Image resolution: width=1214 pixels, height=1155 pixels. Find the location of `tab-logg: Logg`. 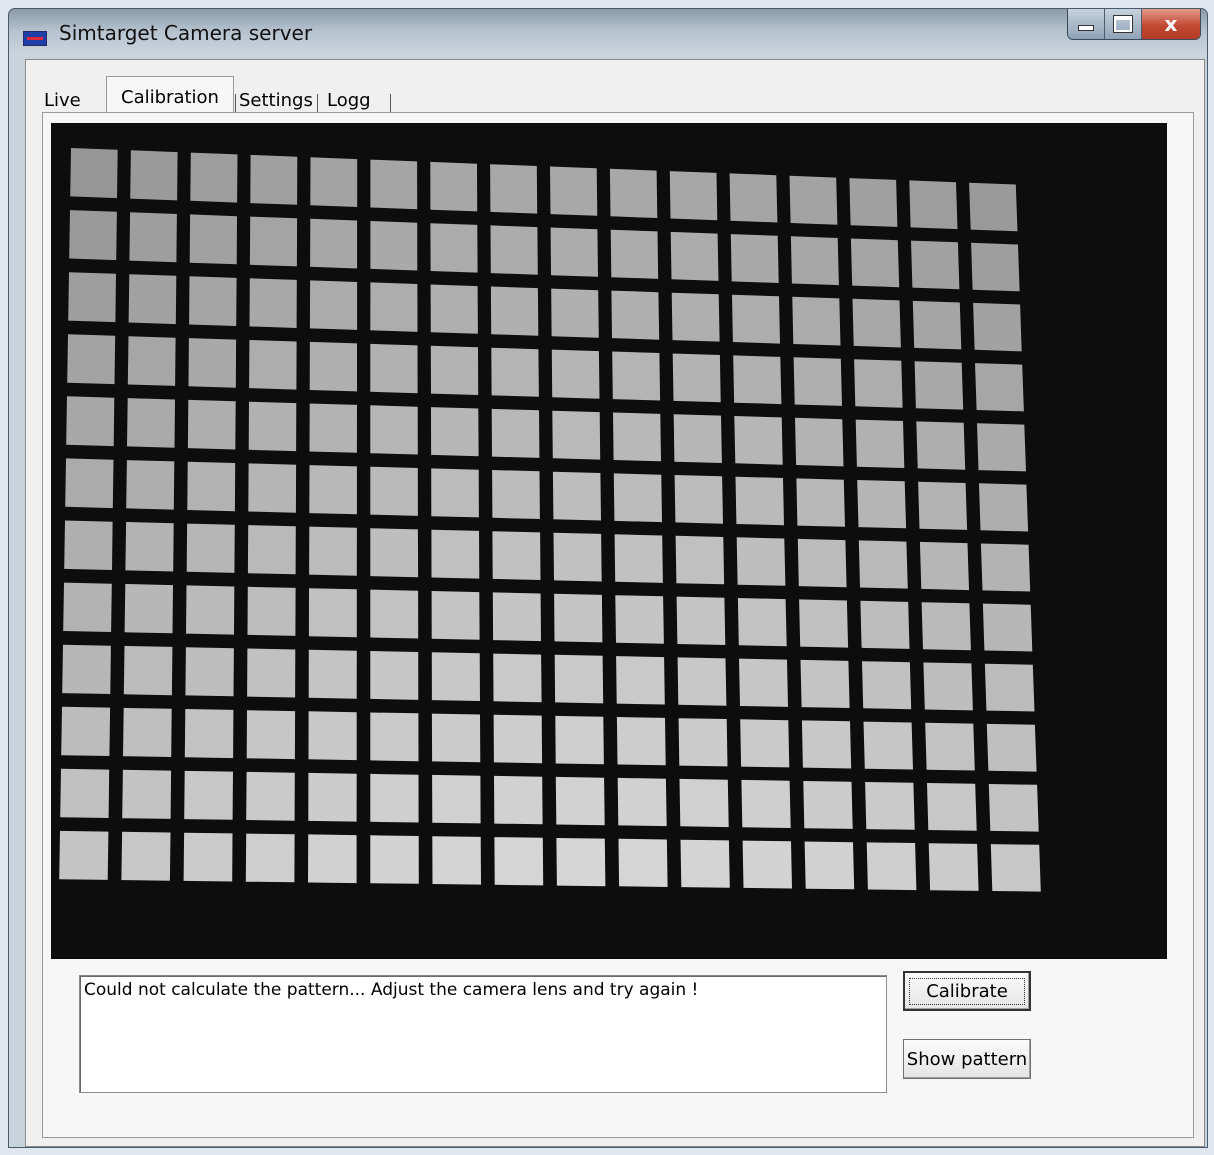

tab-logg: Logg is located at coordinates (357, 98).